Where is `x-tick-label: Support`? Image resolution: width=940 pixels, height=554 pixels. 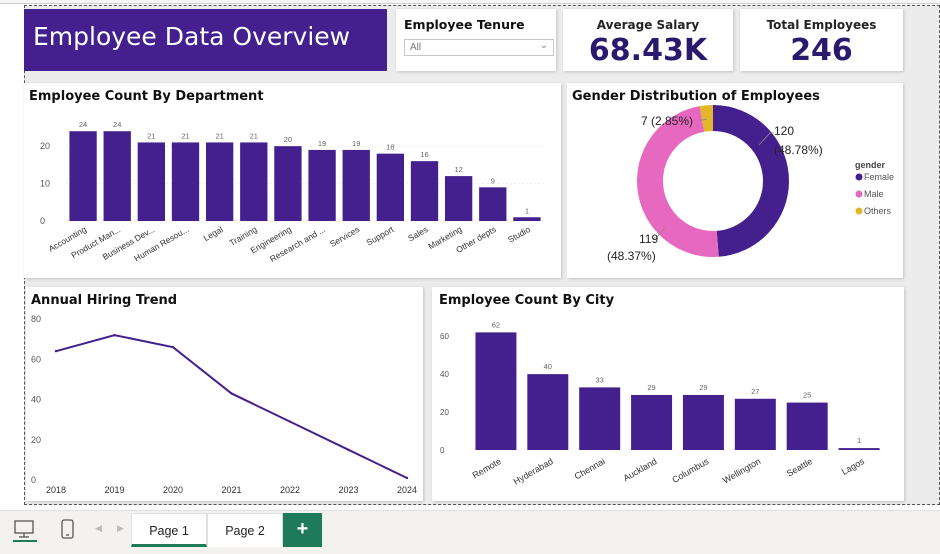 x-tick-label: Support is located at coordinates (380, 236).